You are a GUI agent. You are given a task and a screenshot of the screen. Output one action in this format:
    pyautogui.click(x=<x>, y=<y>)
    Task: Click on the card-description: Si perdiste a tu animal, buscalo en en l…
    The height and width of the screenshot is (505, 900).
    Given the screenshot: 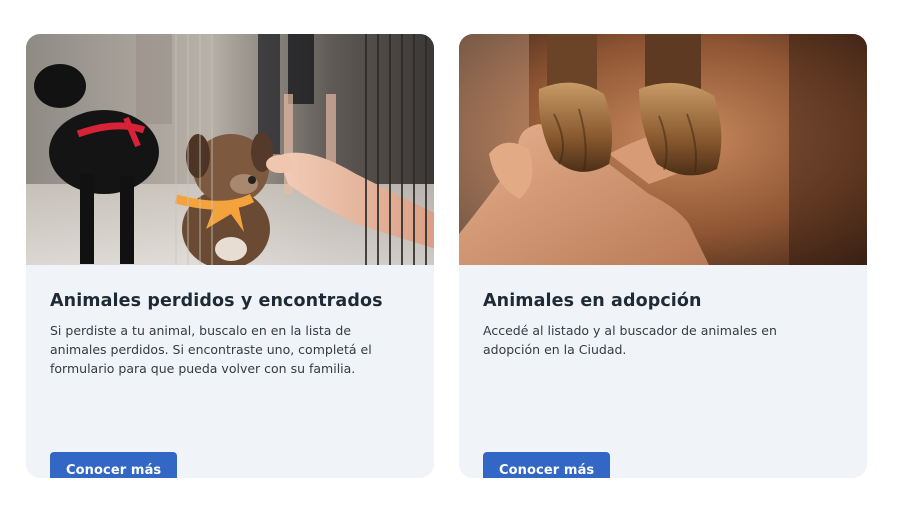 What is the action you would take?
    pyautogui.click(x=211, y=349)
    